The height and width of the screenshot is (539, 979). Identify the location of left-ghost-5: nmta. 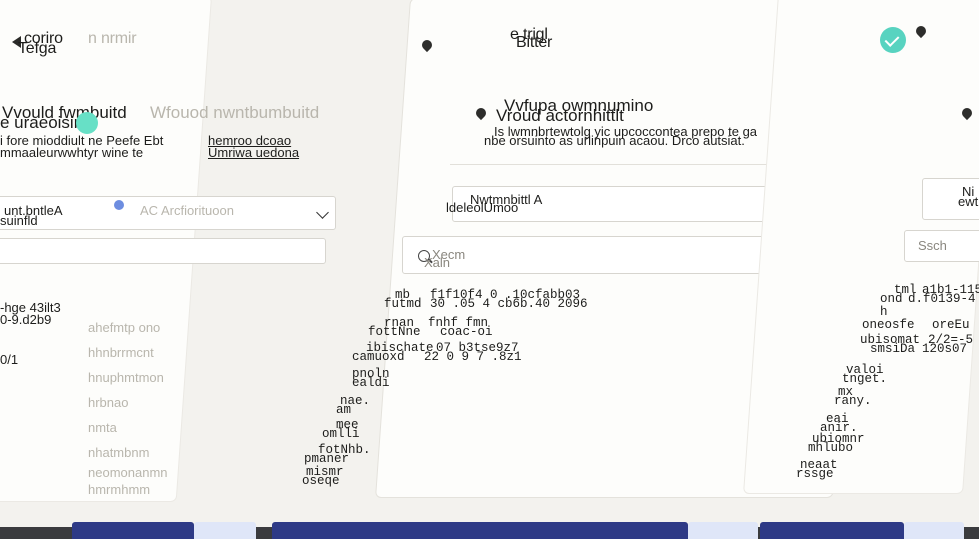
(102, 427).